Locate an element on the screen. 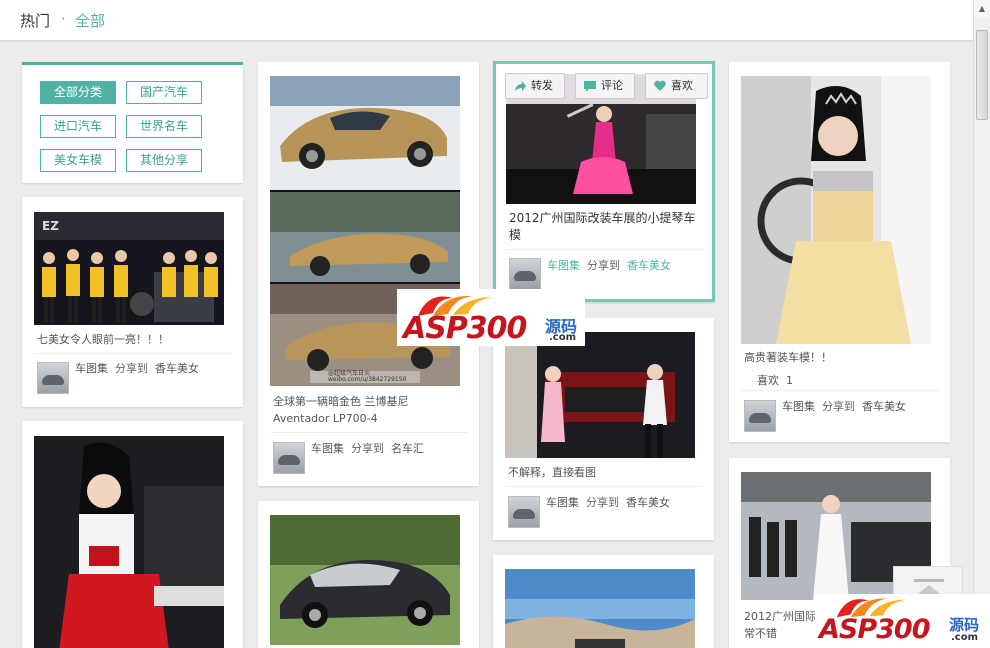 Image resolution: width=990 pixels, height=648 pixels. category-famous: 世界名车 is located at coordinates (164, 126).